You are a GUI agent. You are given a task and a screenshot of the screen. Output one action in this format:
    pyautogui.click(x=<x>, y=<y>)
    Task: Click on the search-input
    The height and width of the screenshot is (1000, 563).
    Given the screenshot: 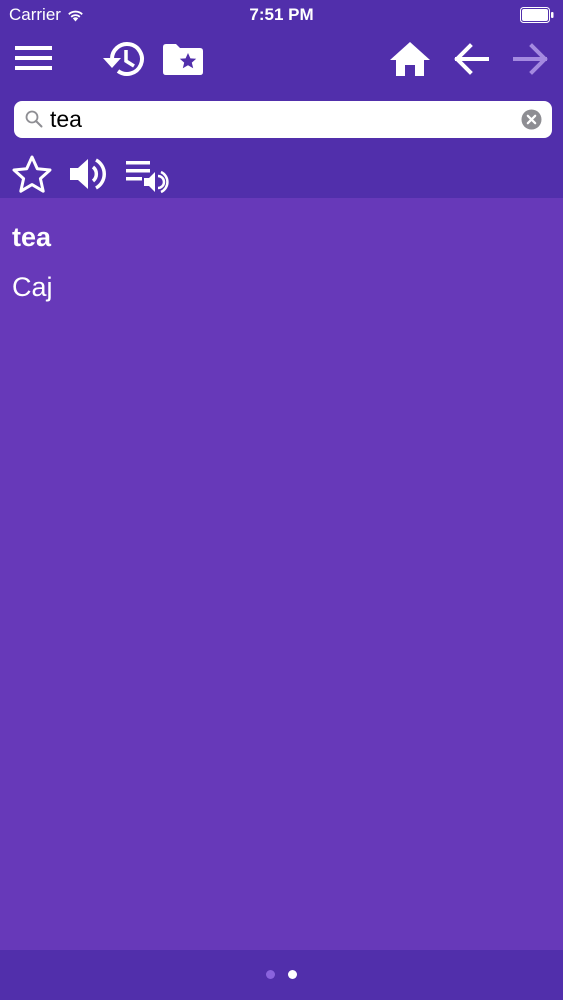 What is the action you would take?
    pyautogui.click(x=285, y=119)
    